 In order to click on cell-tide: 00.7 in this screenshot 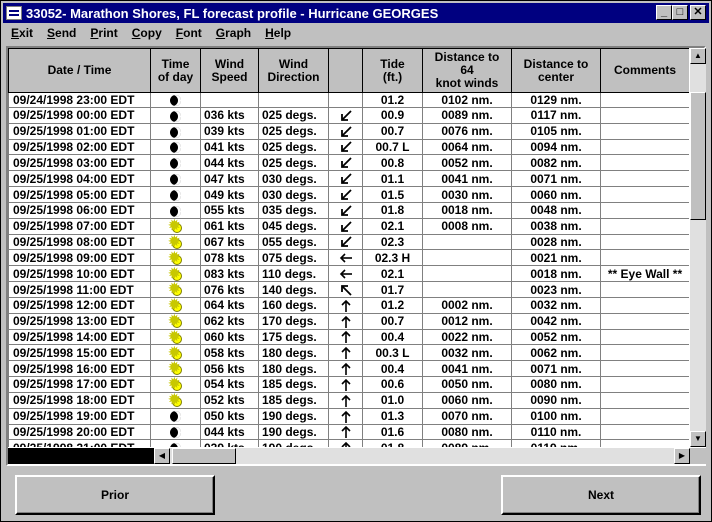, I will do `click(392, 321)`.